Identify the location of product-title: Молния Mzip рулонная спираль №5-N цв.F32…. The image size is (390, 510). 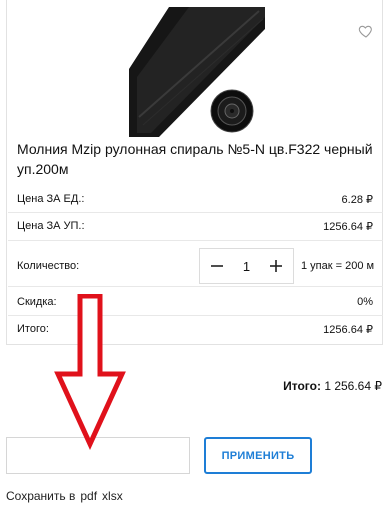
(197, 159).